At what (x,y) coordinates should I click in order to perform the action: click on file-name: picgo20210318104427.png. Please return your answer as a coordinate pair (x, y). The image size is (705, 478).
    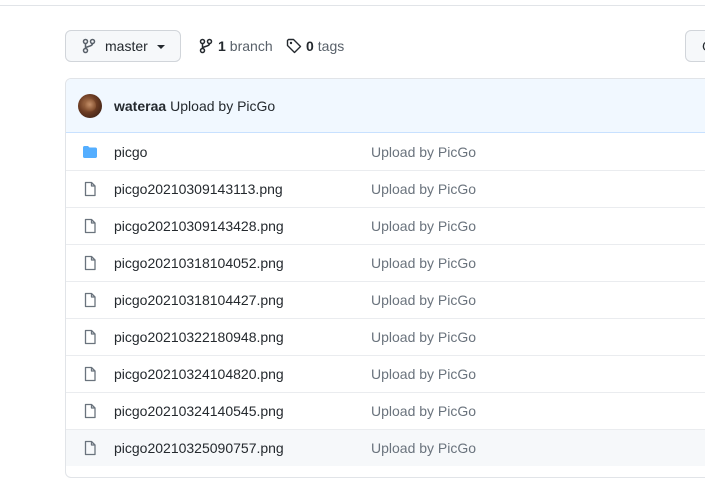
    Looking at the image, I should click on (199, 300).